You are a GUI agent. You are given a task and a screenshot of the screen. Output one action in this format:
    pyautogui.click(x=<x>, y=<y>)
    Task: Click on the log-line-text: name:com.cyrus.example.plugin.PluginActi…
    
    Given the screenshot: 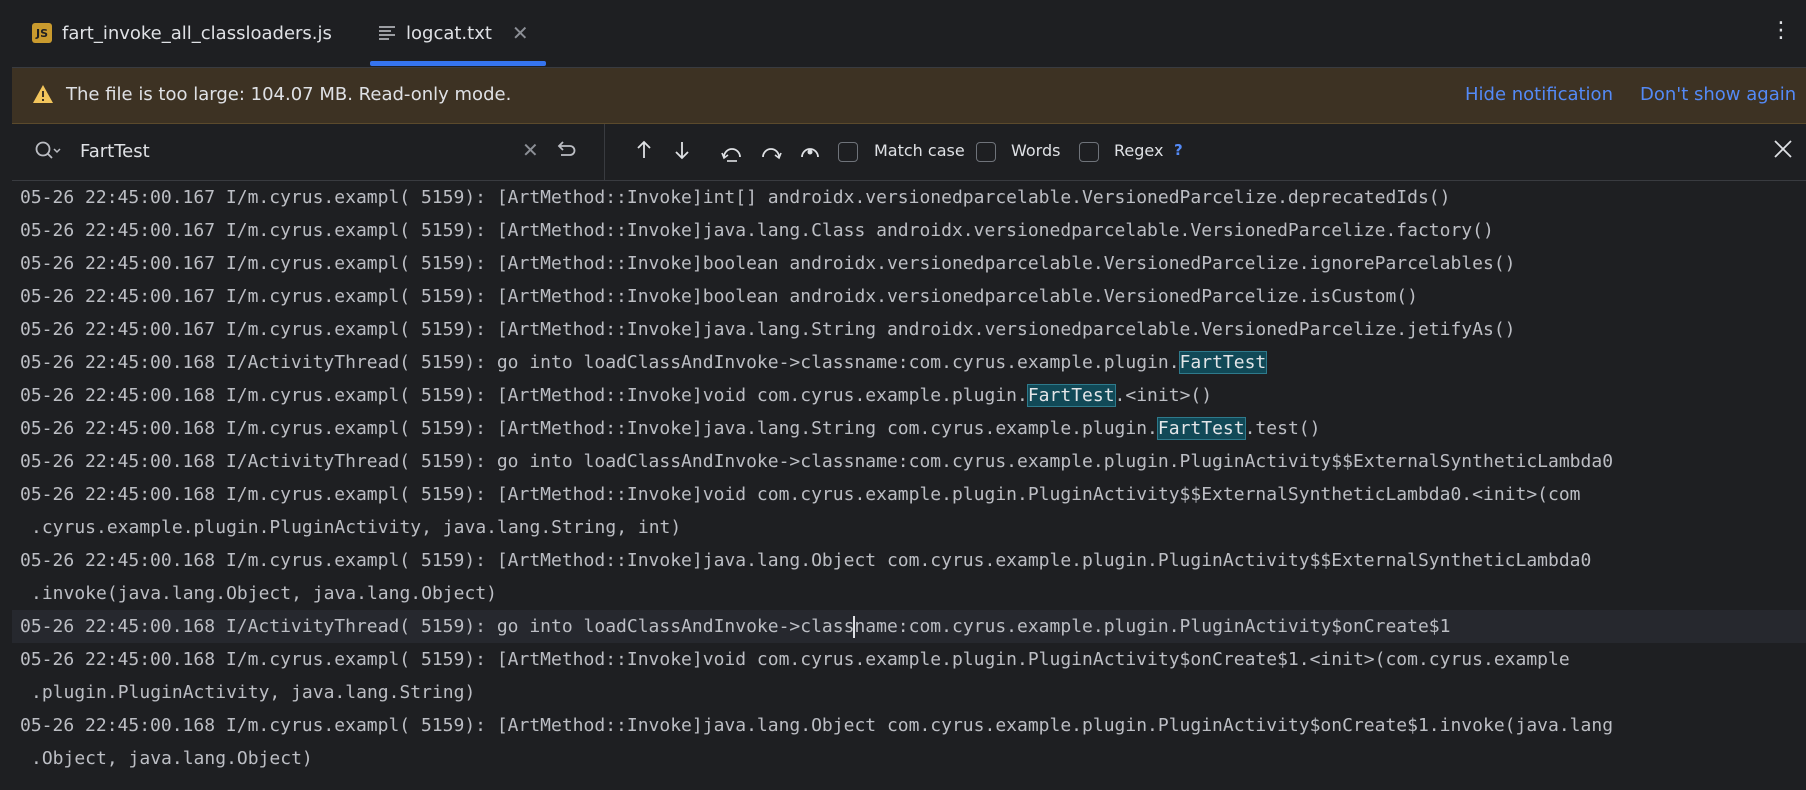 What is the action you would take?
    pyautogui.click(x=1152, y=626)
    